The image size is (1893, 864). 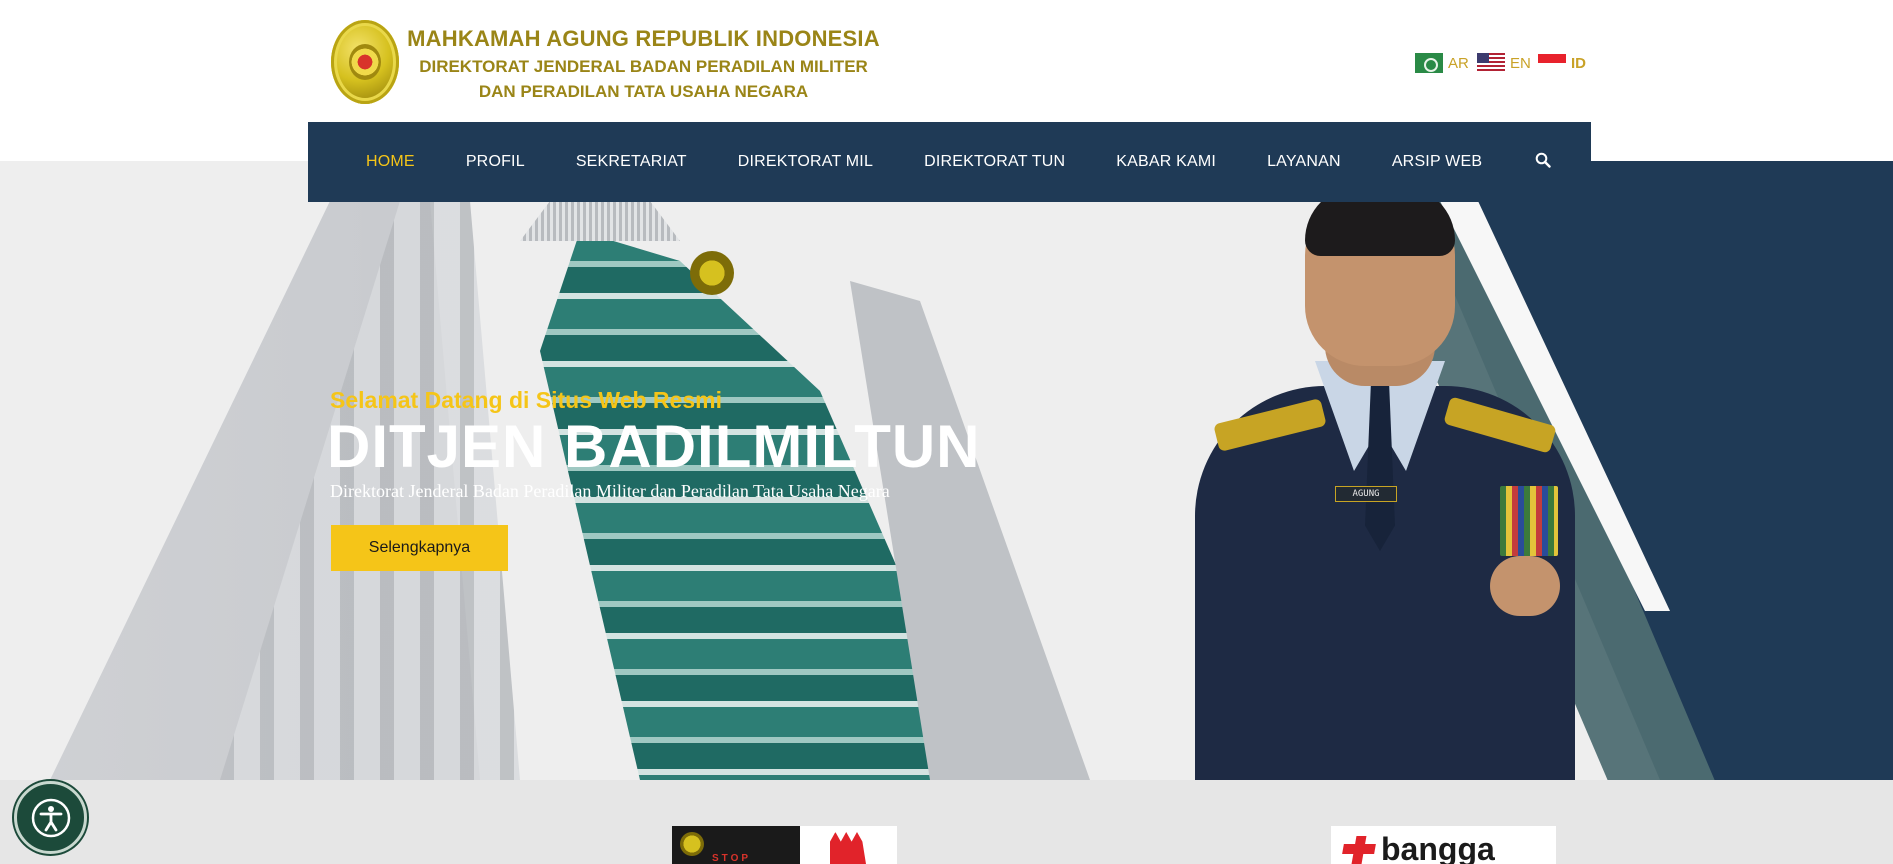 What do you see at coordinates (1385, 483) in the screenshot?
I see `director-general-portrait: AGUNG` at bounding box center [1385, 483].